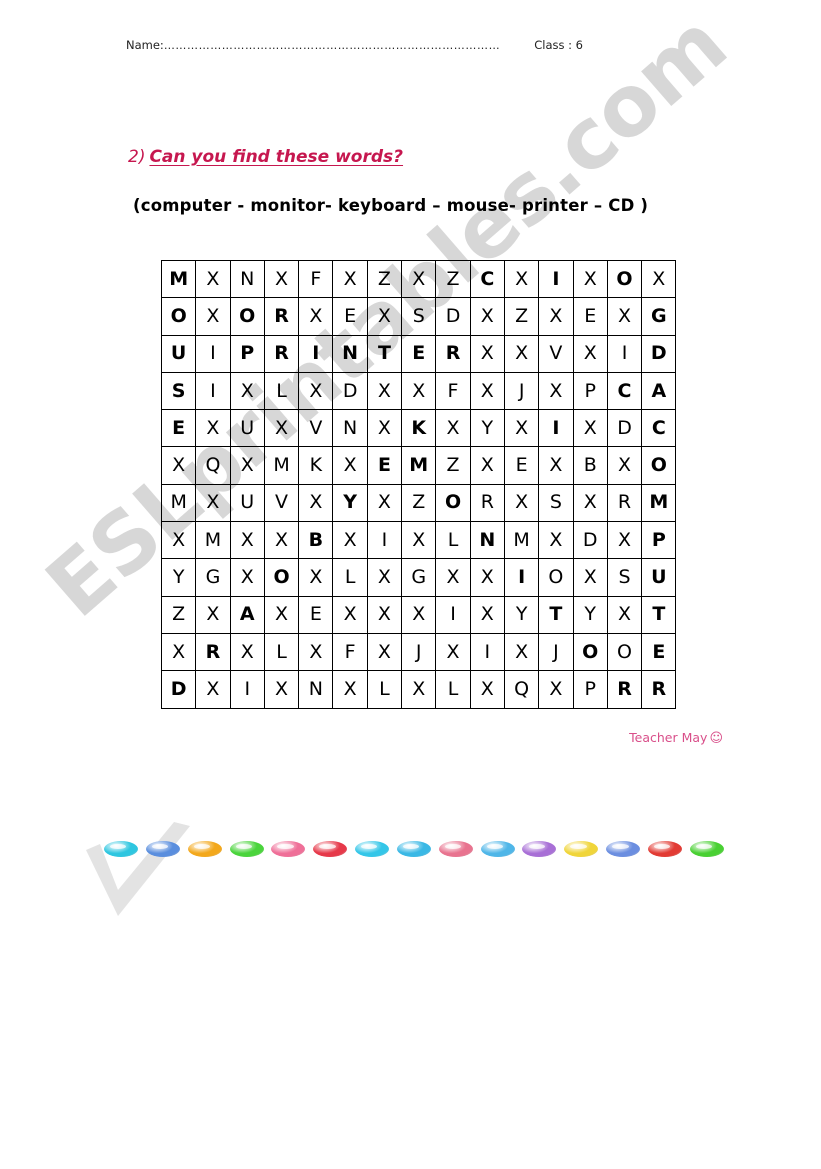  What do you see at coordinates (316, 465) in the screenshot?
I see `grid-cell: K` at bounding box center [316, 465].